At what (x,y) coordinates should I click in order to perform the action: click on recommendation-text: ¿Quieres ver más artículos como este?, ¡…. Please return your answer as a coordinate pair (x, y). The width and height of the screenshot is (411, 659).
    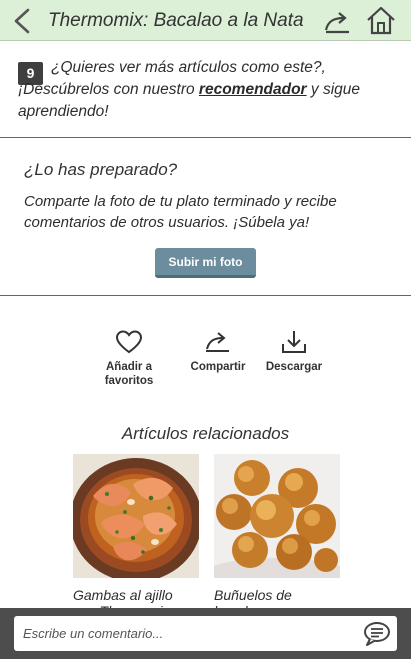
    Looking at the image, I should click on (208, 90).